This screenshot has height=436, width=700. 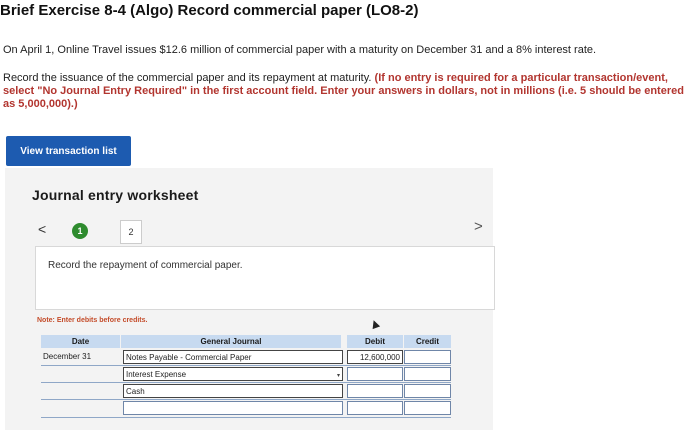 What do you see at coordinates (375, 341) in the screenshot?
I see `column-header-debit: Debit` at bounding box center [375, 341].